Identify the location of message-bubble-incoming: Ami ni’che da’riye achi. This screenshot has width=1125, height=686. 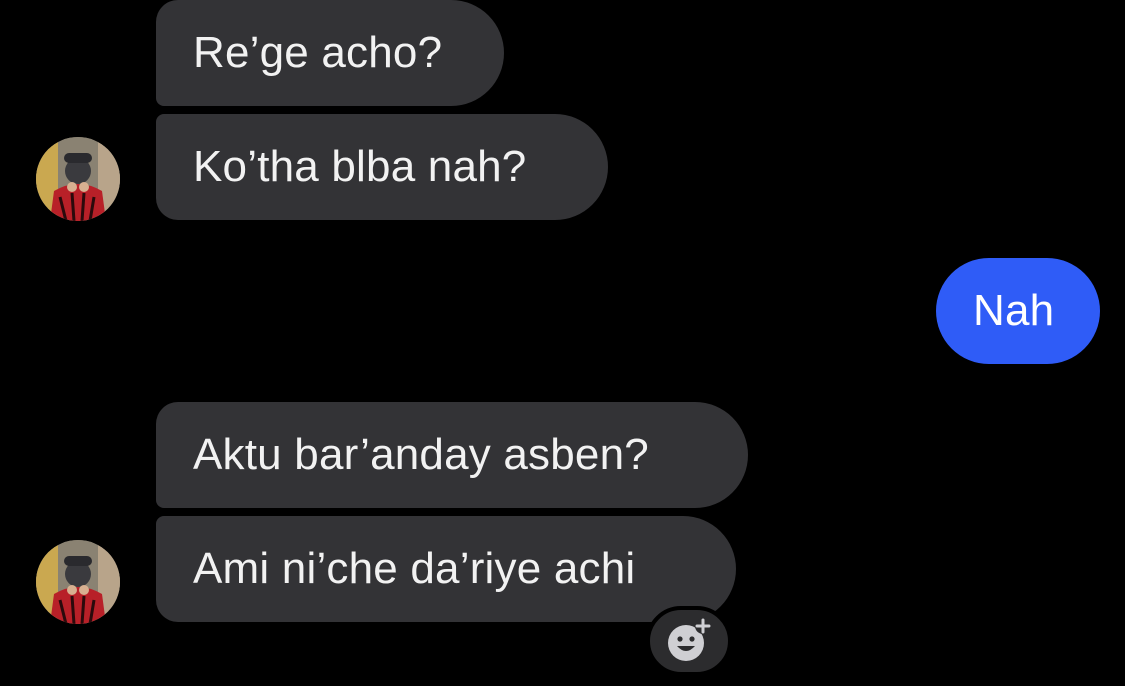
(446, 569).